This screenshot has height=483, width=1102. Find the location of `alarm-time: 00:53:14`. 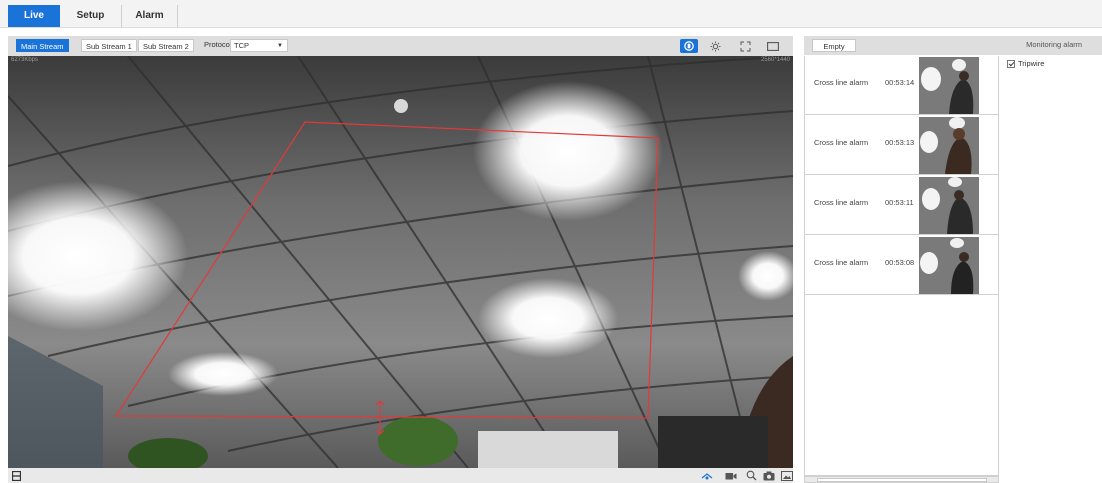

alarm-time: 00:53:14 is located at coordinates (900, 82).